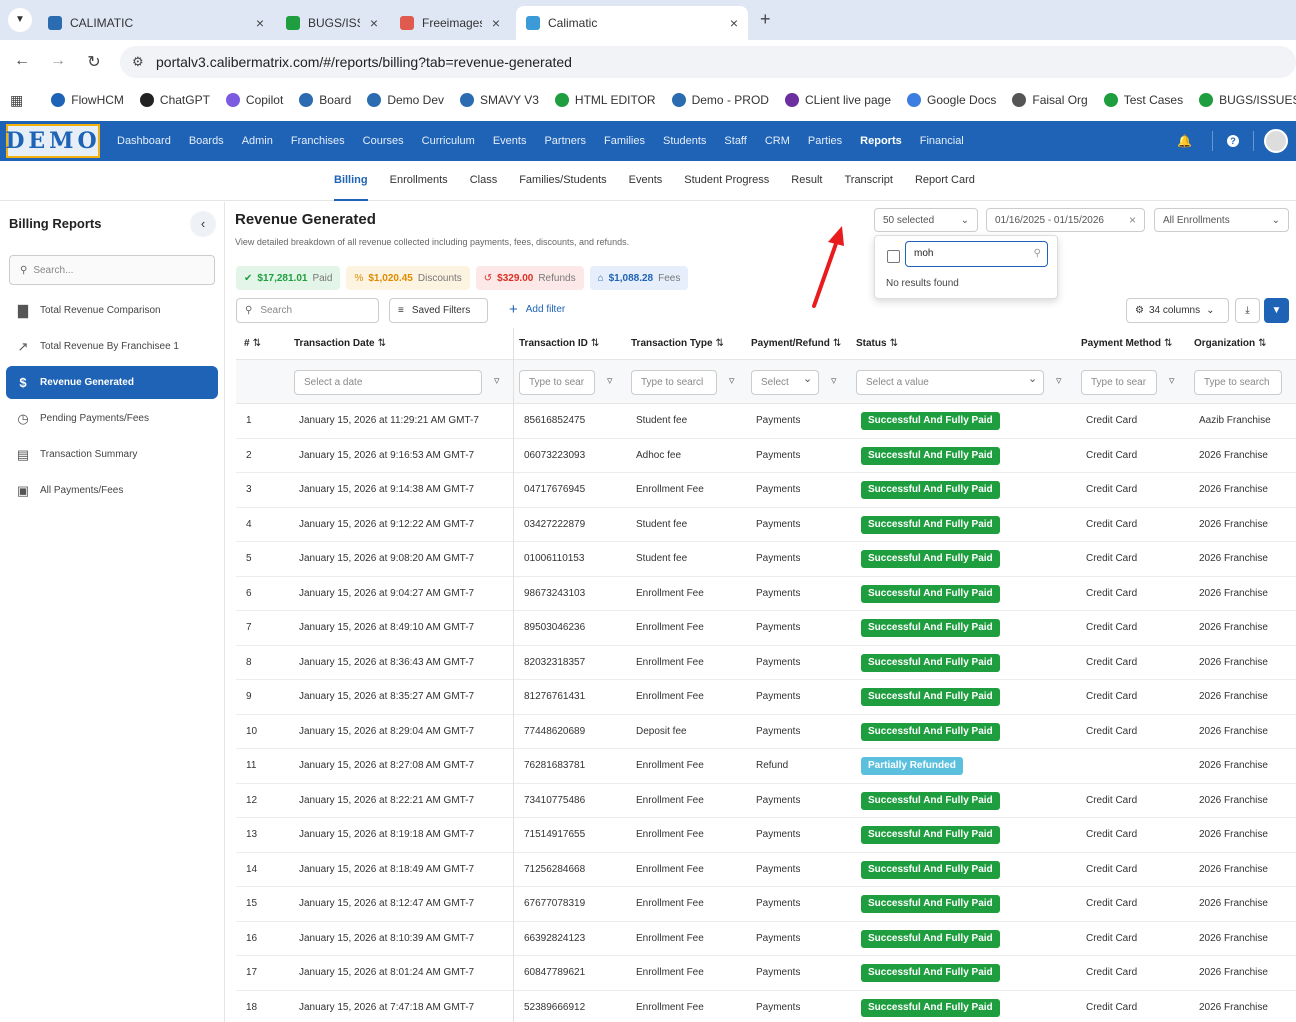  What do you see at coordinates (254, 100) in the screenshot?
I see `bookmark-item: Copilot` at bounding box center [254, 100].